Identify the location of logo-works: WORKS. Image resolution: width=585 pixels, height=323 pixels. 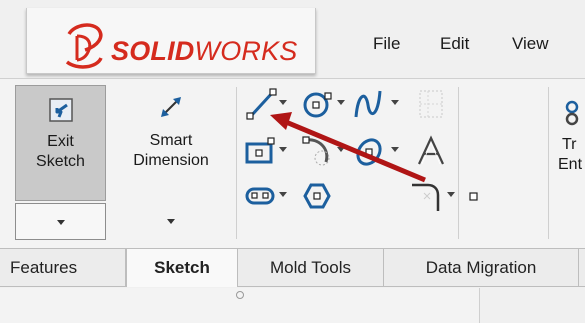
(246, 51).